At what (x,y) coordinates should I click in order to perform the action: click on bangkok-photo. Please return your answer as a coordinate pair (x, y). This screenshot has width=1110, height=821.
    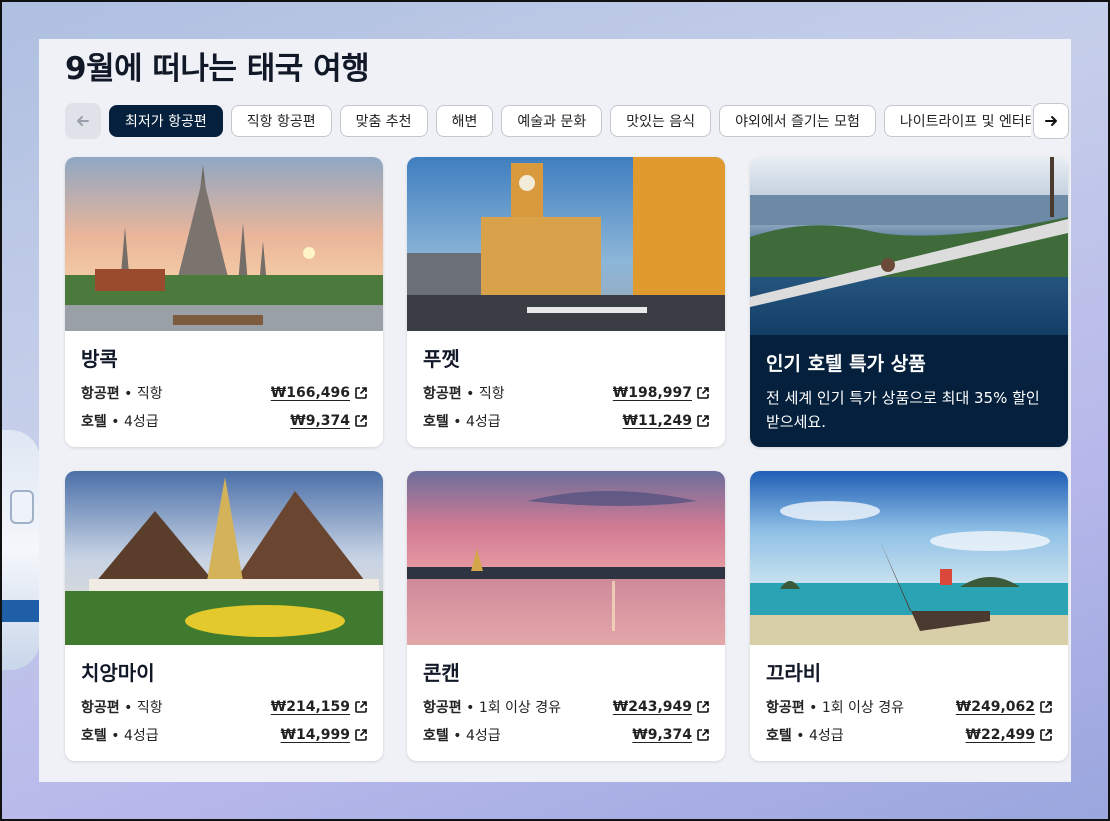
    Looking at the image, I should click on (224, 244).